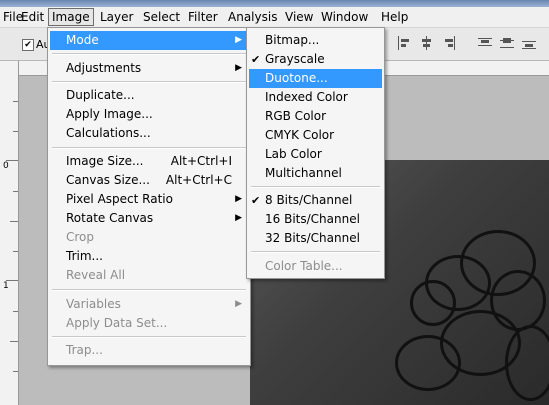  I want to click on menu-layer: Layer, so click(116, 17).